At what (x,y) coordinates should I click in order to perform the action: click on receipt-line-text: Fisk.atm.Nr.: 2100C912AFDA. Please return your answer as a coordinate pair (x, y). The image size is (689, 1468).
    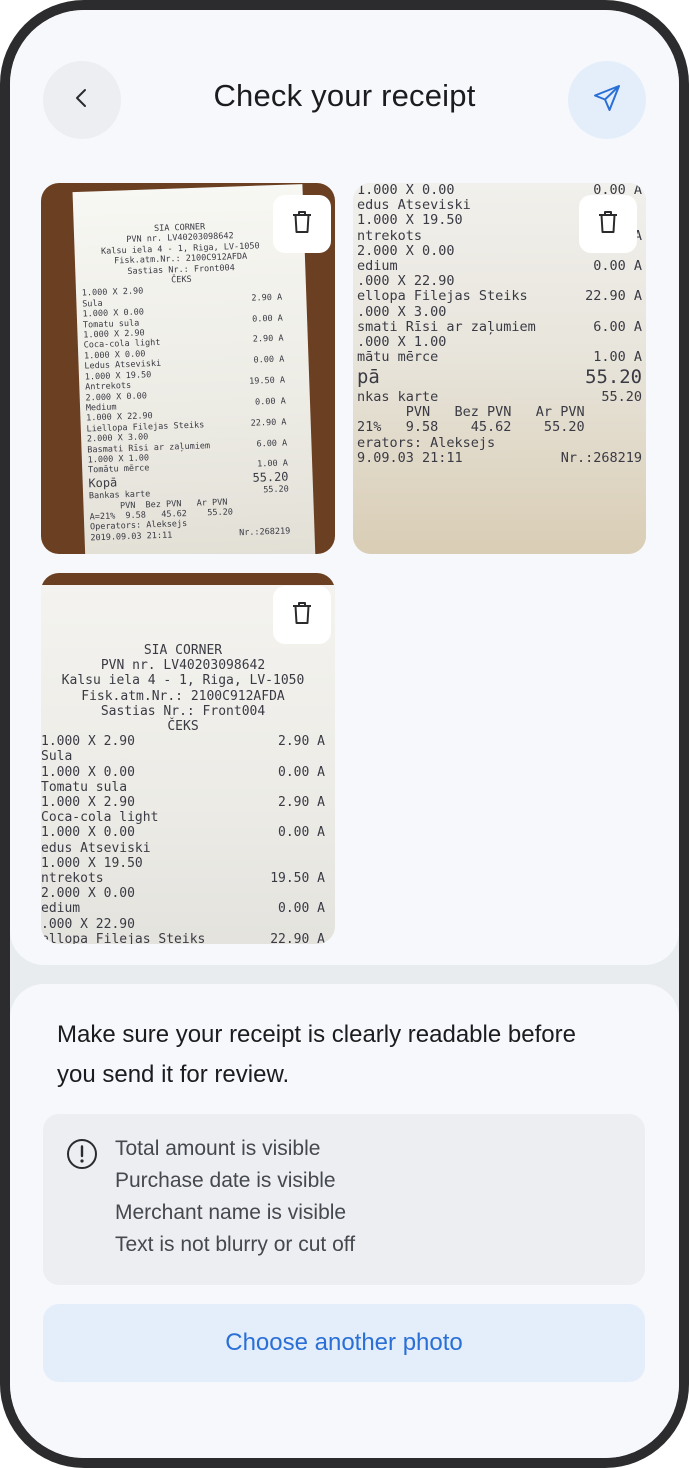
    Looking at the image, I should click on (183, 696).